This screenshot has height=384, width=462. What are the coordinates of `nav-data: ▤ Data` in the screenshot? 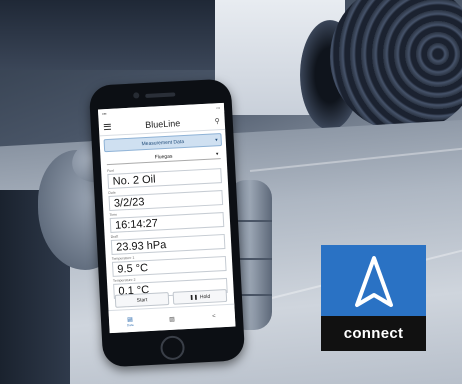 It's located at (130, 320).